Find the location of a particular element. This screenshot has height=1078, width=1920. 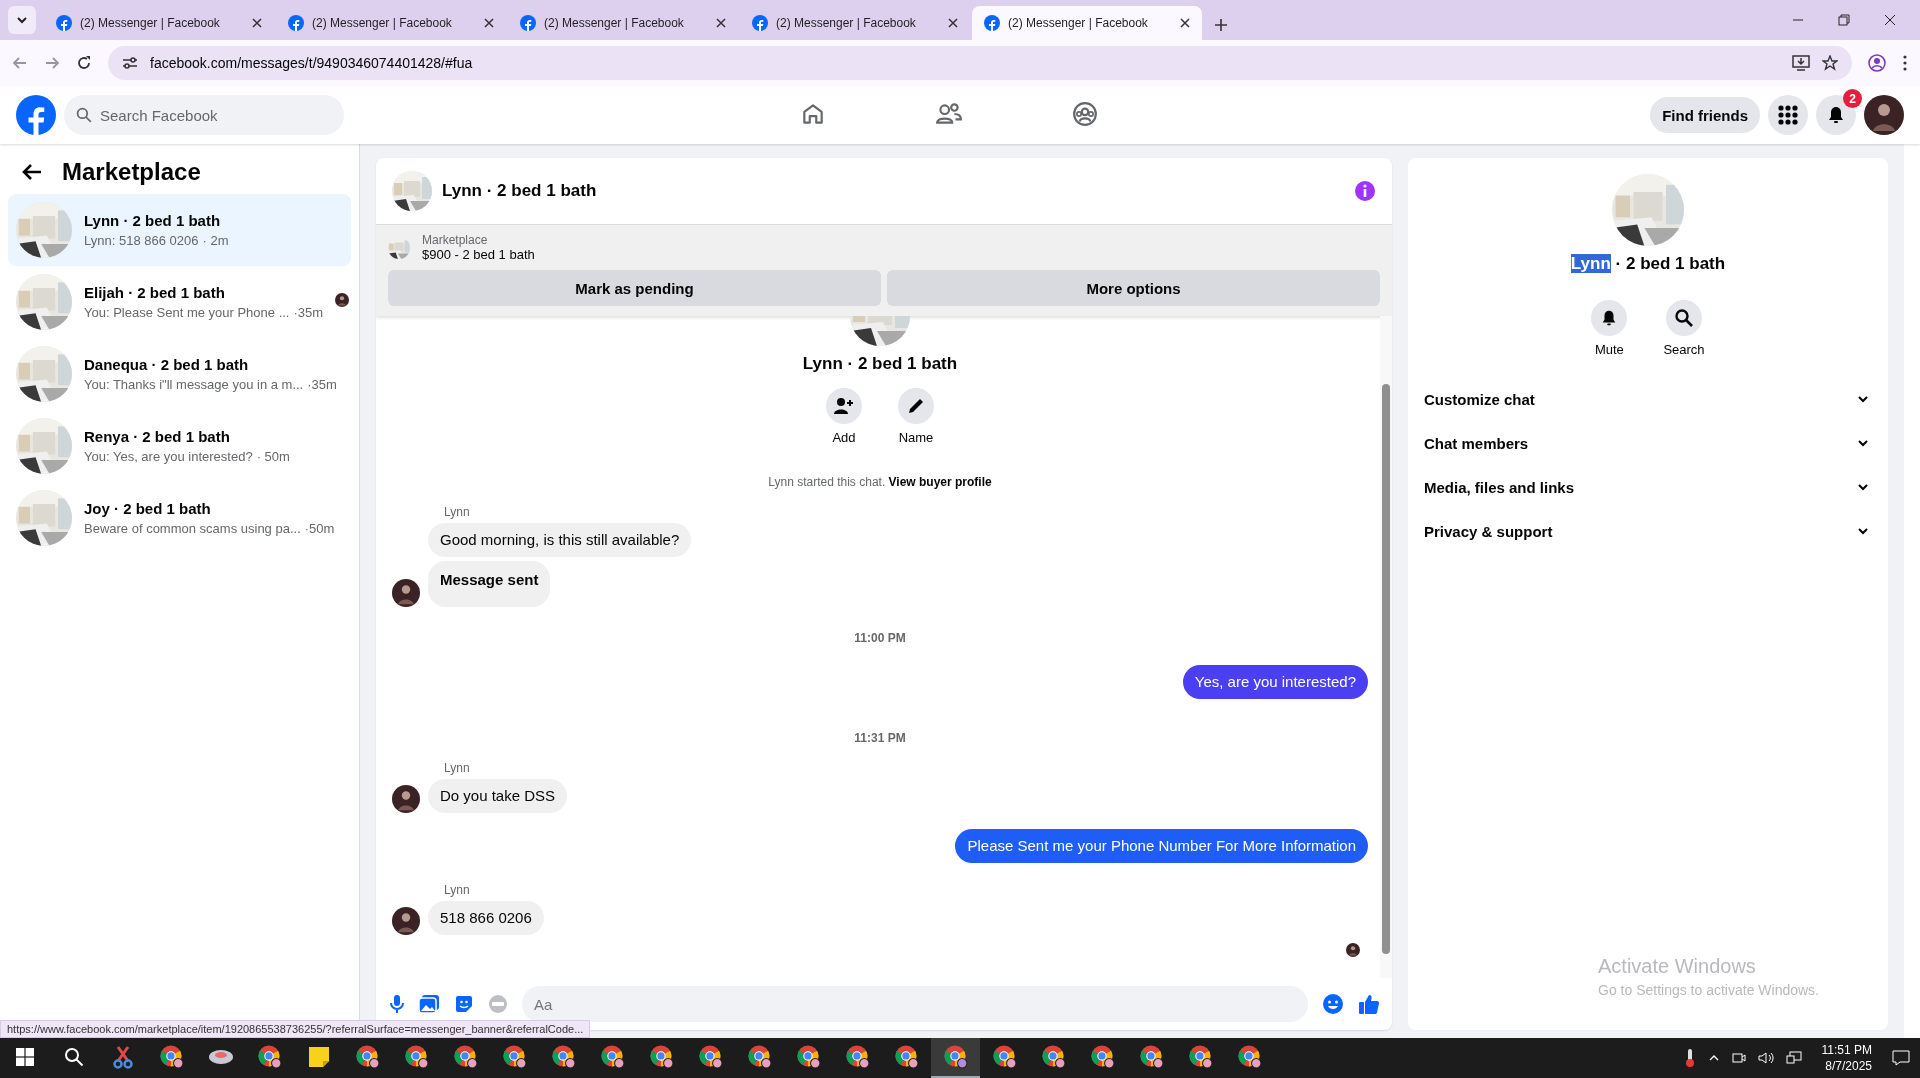

sidebar-title: Marketplace is located at coordinates (131, 172).